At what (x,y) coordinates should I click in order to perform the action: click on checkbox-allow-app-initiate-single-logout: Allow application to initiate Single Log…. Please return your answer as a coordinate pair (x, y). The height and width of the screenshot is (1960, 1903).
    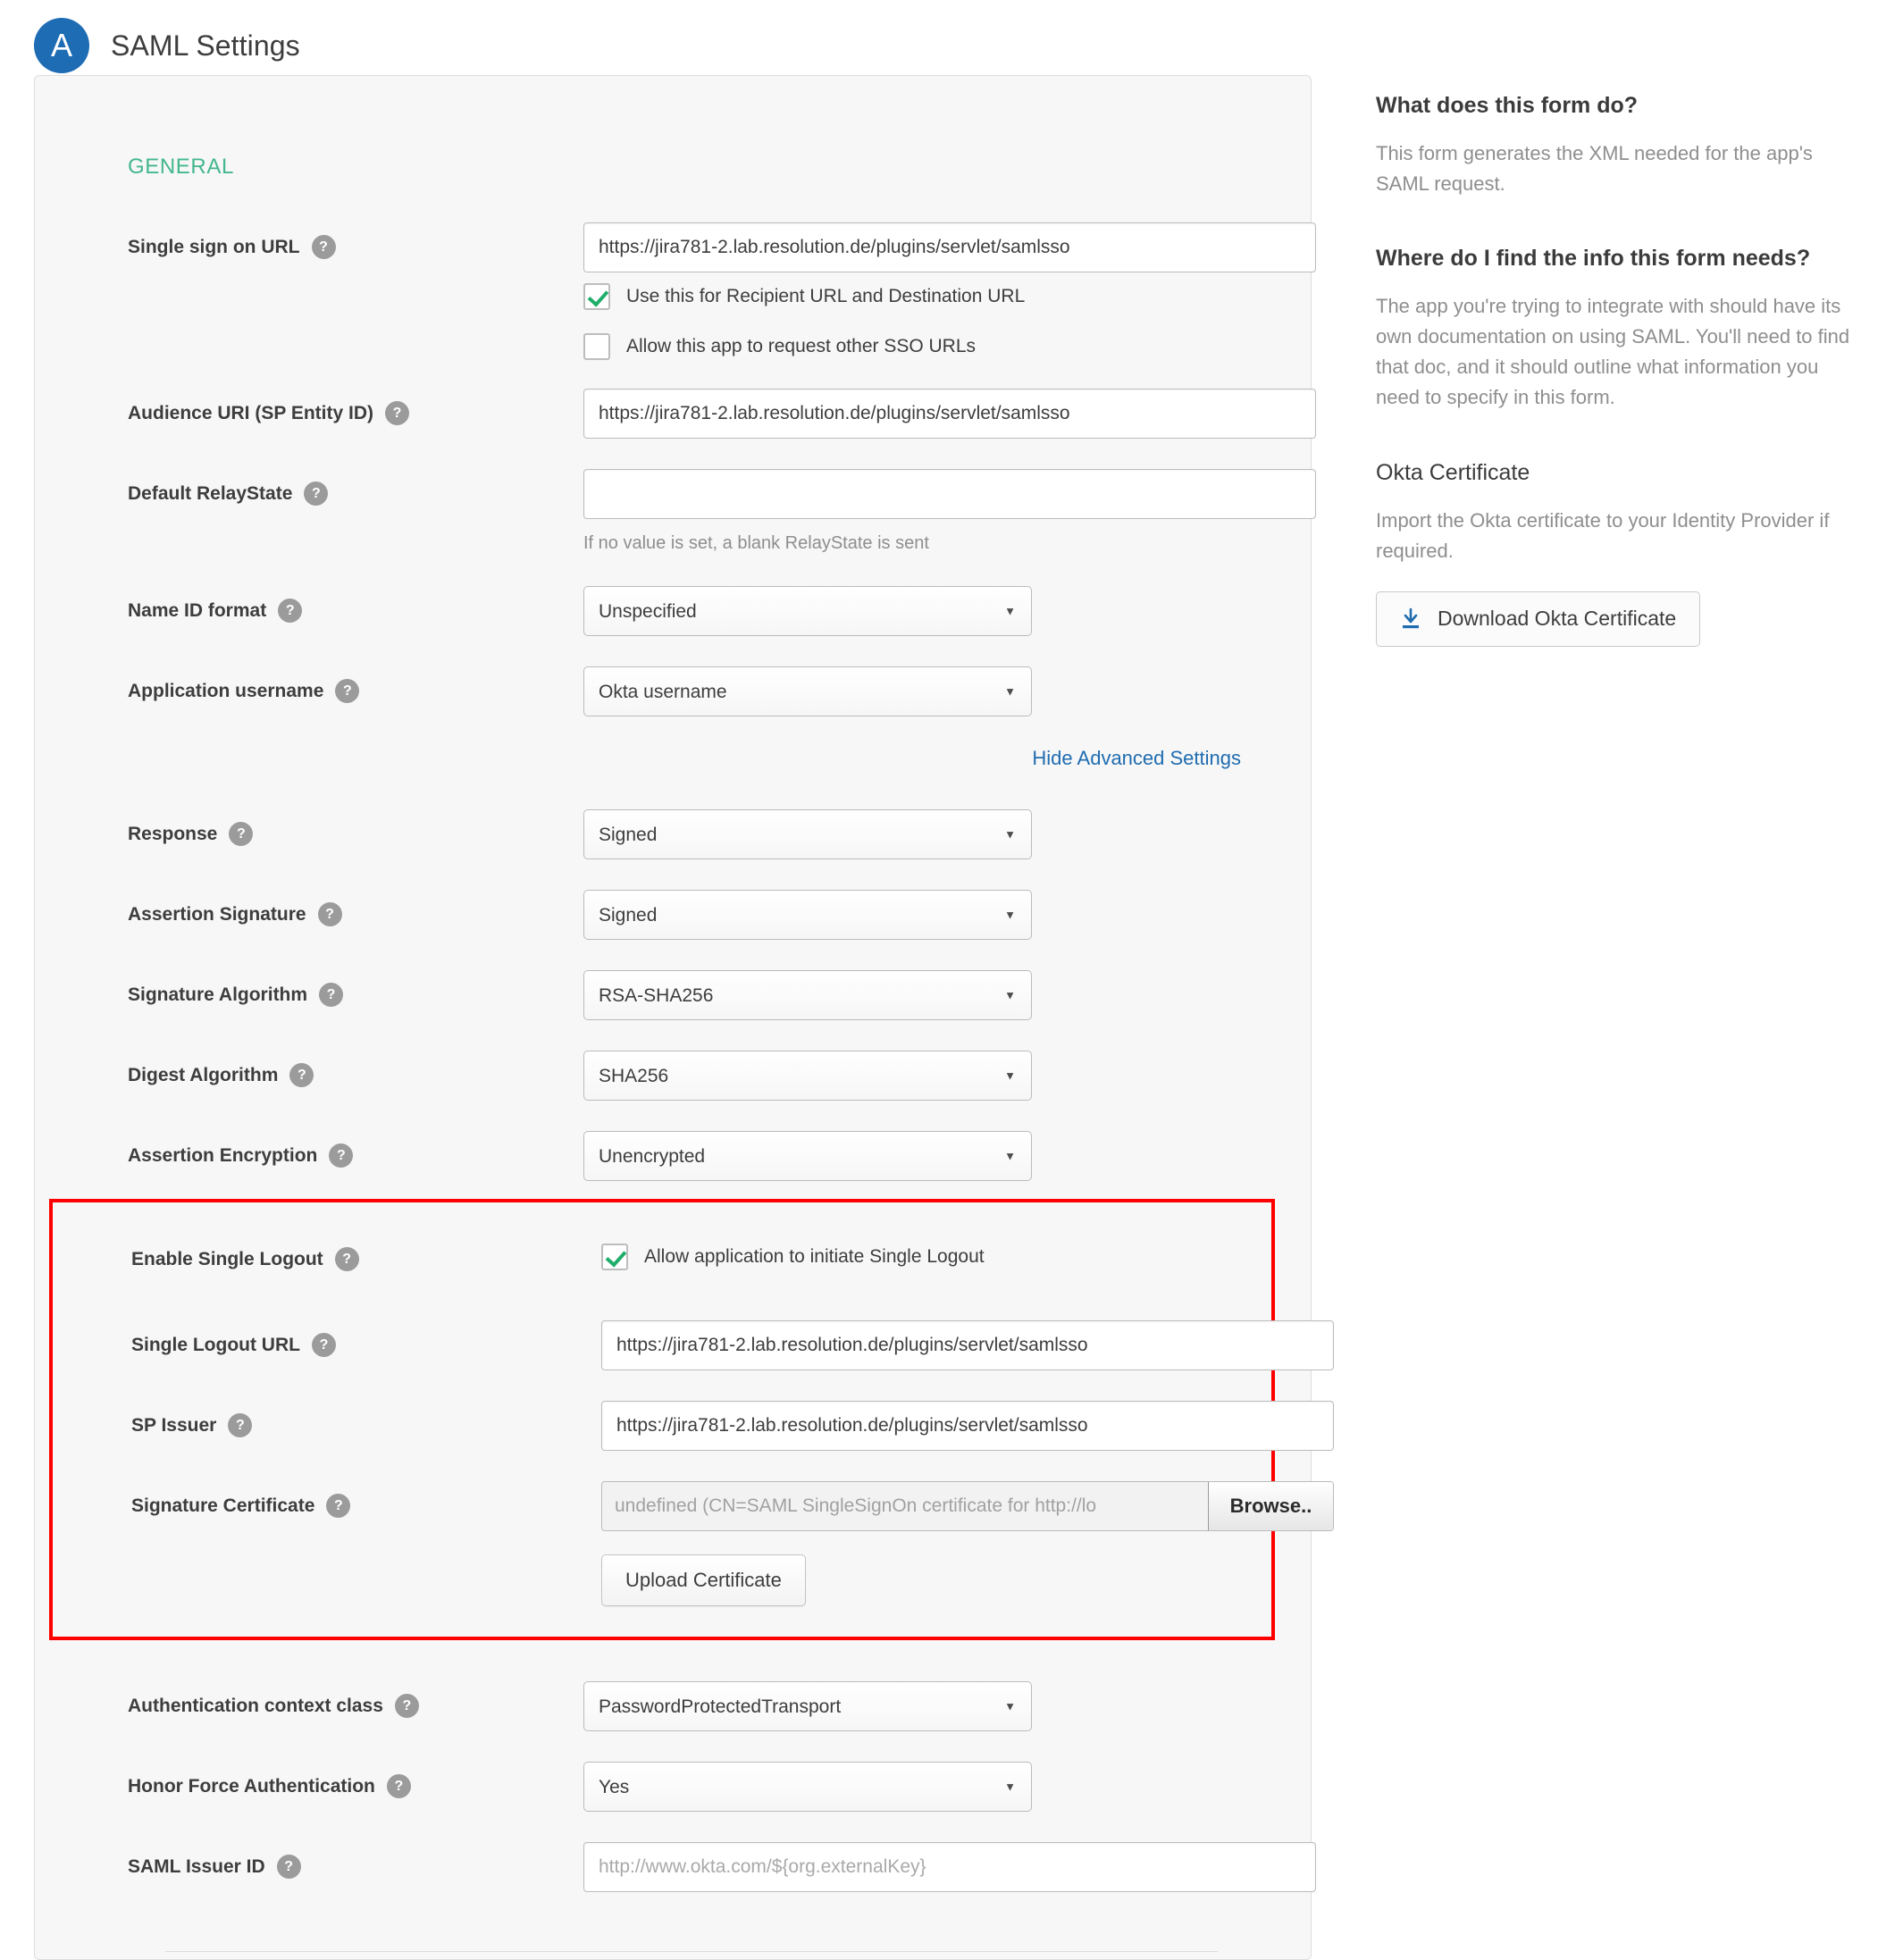
    Looking at the image, I should click on (936, 1252).